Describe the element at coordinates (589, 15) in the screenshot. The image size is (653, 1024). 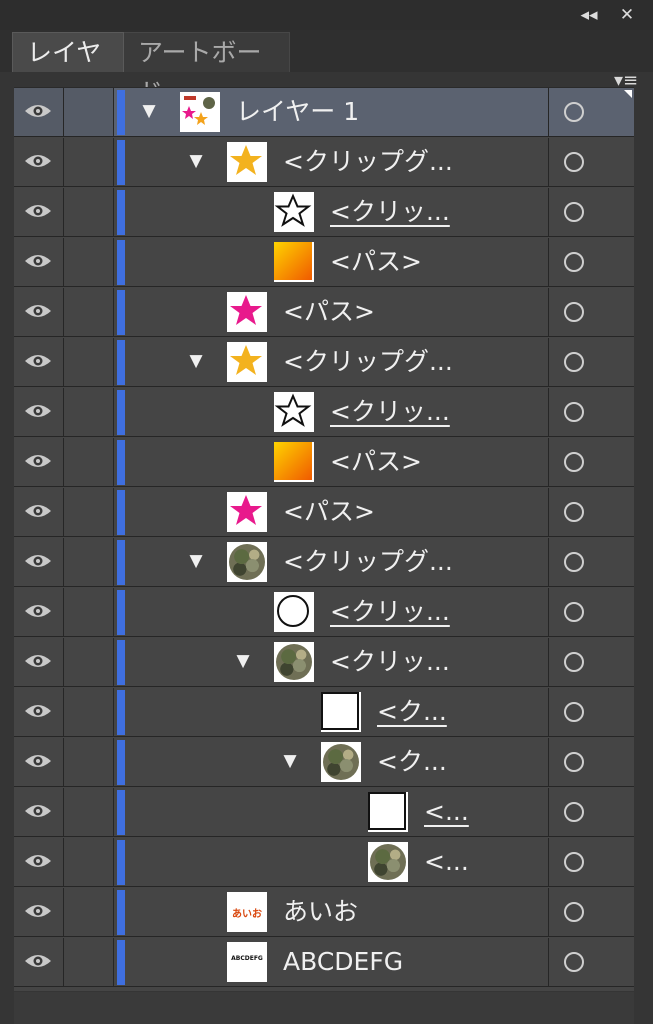
I see `collapse-panel-icon: ◂◂` at that location.